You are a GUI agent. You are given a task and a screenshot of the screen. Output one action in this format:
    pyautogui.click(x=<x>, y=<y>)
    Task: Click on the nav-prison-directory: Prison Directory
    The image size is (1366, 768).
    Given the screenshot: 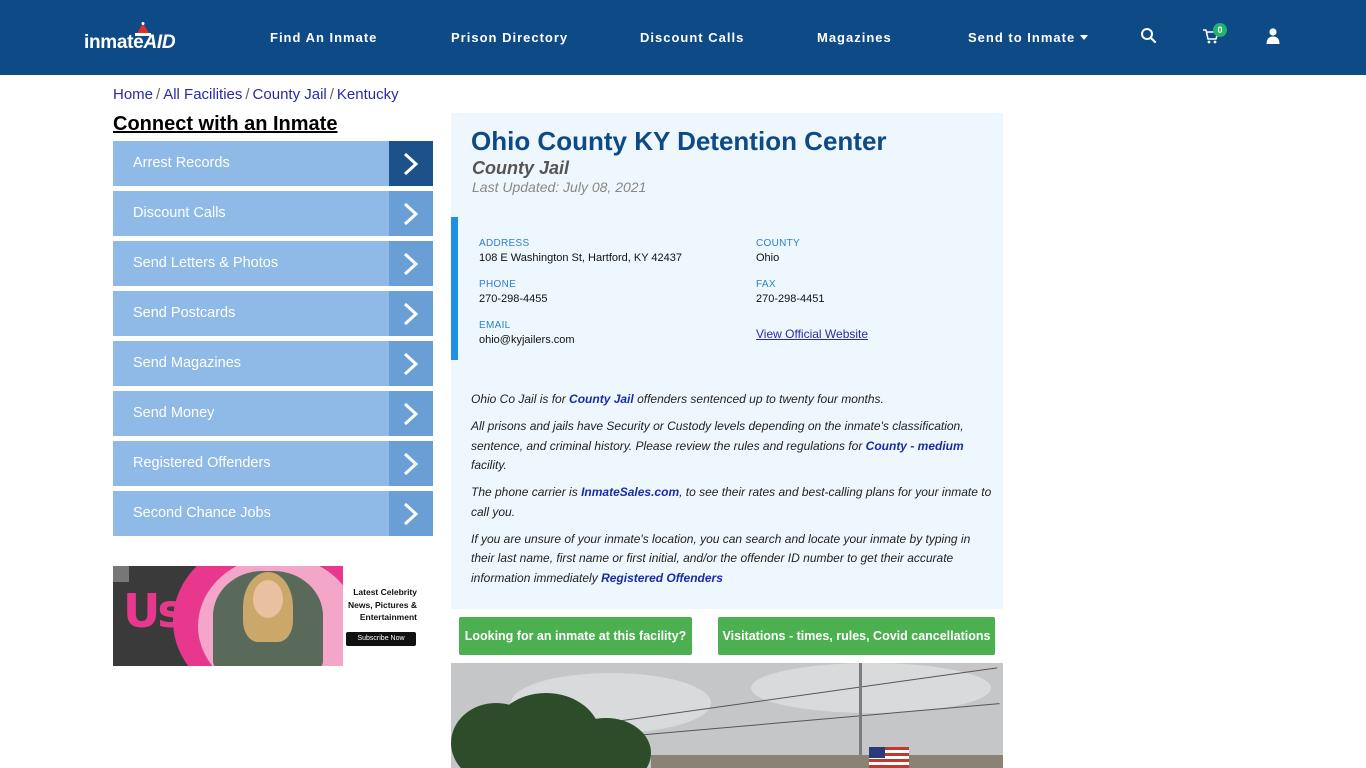 What is the action you would take?
    pyautogui.click(x=509, y=37)
    